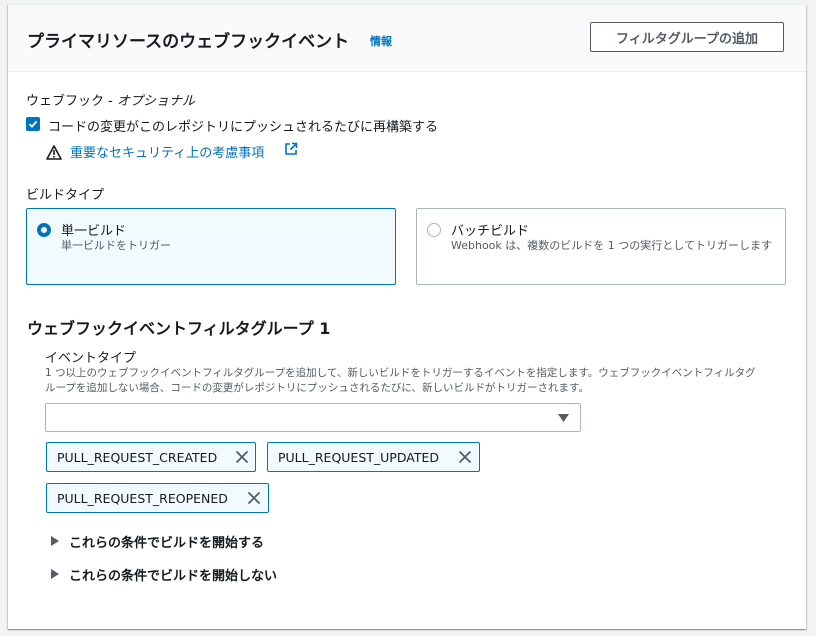  I want to click on check-icon, so click(33, 124).